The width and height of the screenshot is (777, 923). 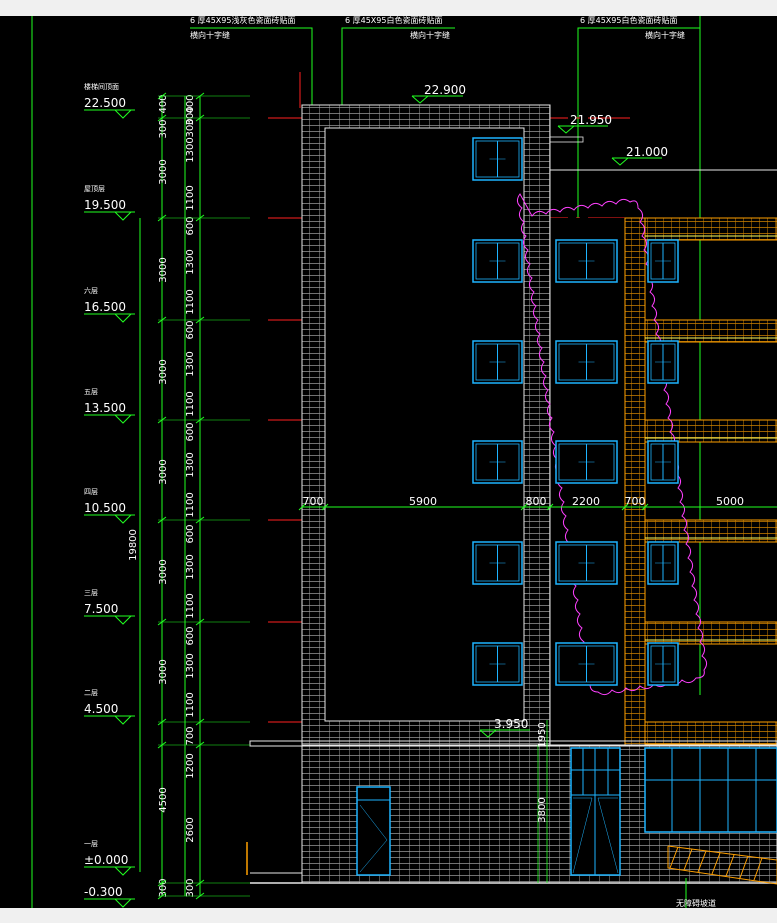 I want to click on elevation-mark-roof: 21.000, so click(x=639, y=155).